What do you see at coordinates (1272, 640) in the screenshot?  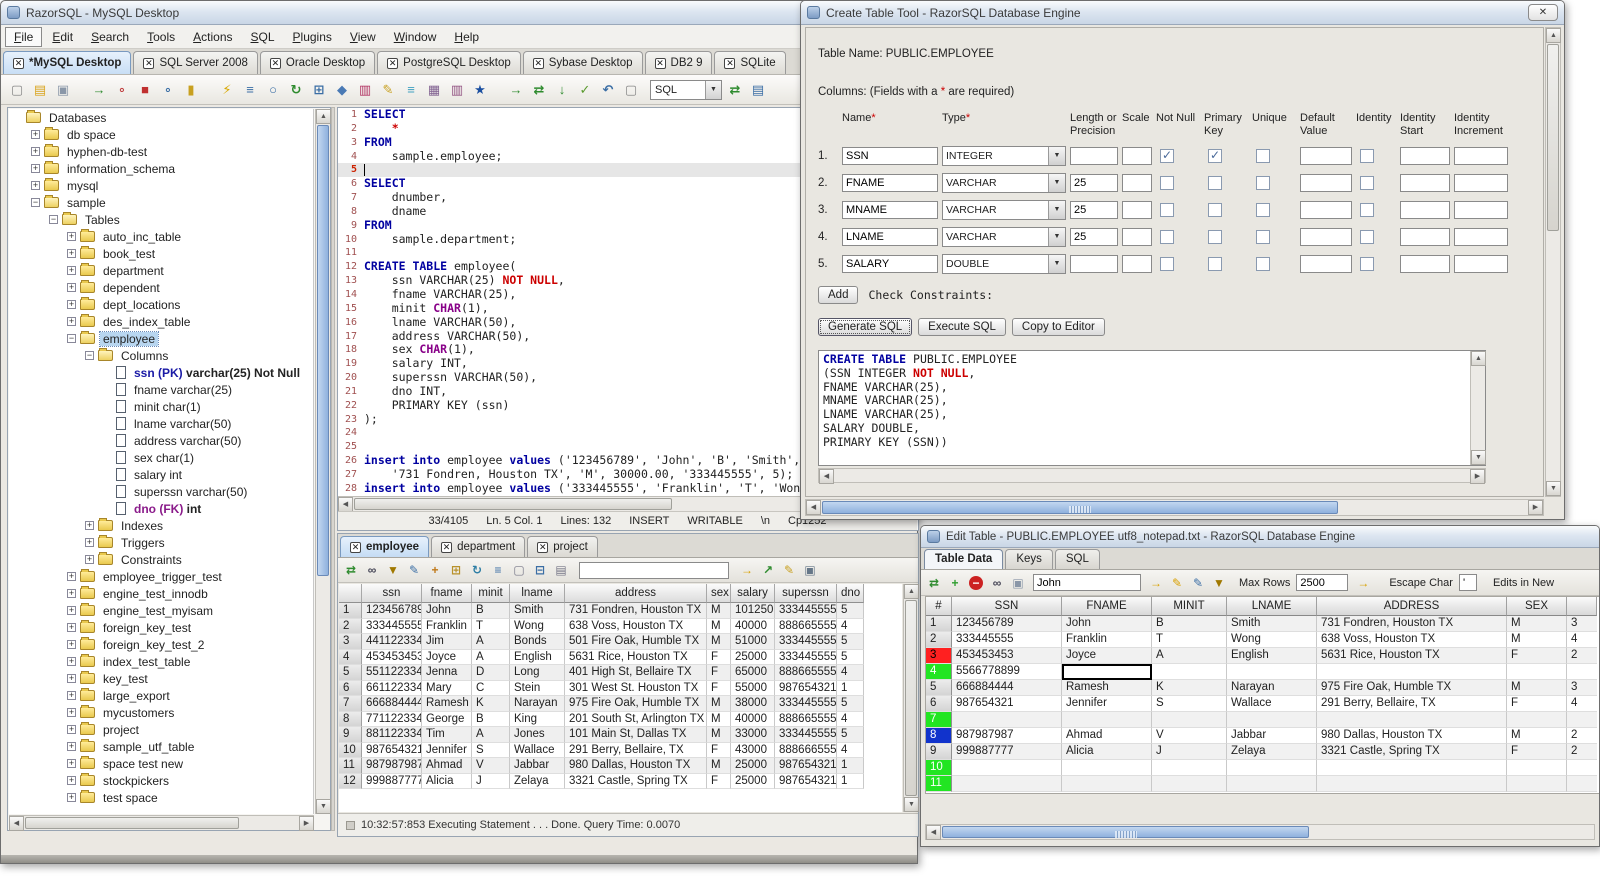 I see `cell: Wong` at bounding box center [1272, 640].